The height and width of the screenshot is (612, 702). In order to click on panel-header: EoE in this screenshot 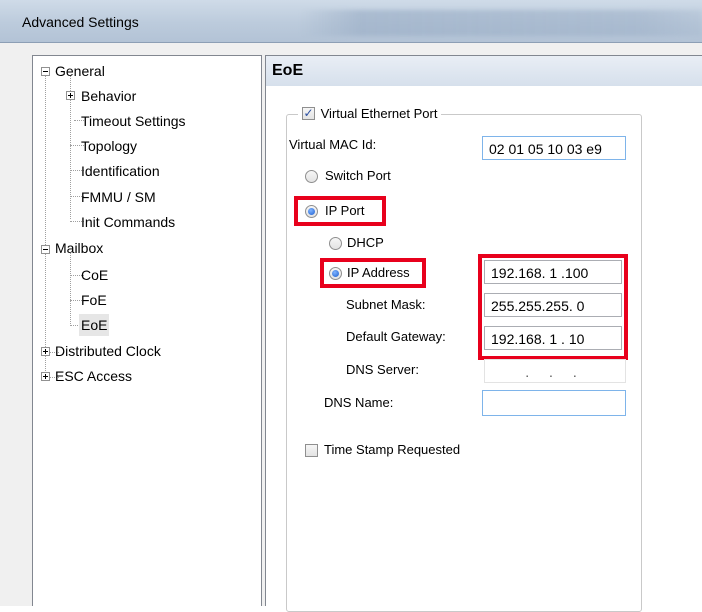, I will do `click(484, 71)`.